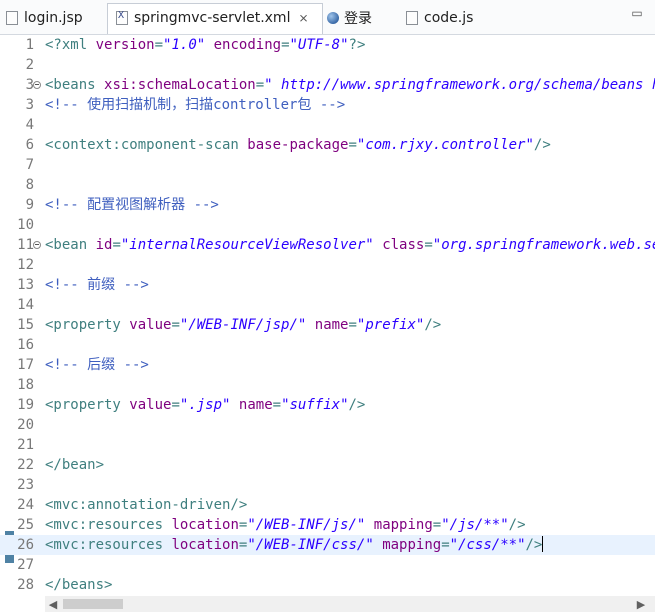  What do you see at coordinates (357, 45) in the screenshot?
I see `token-tag: ?>` at bounding box center [357, 45].